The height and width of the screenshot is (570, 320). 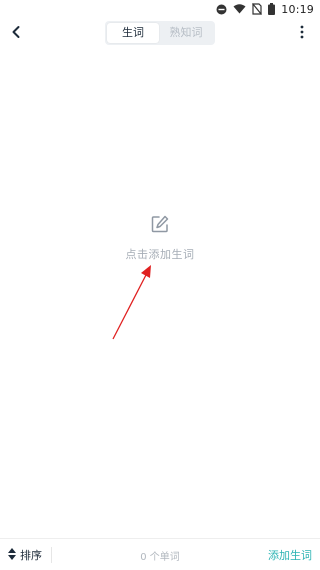 I want to click on empty-state-add-word: 点击添加生词, so click(x=160, y=238).